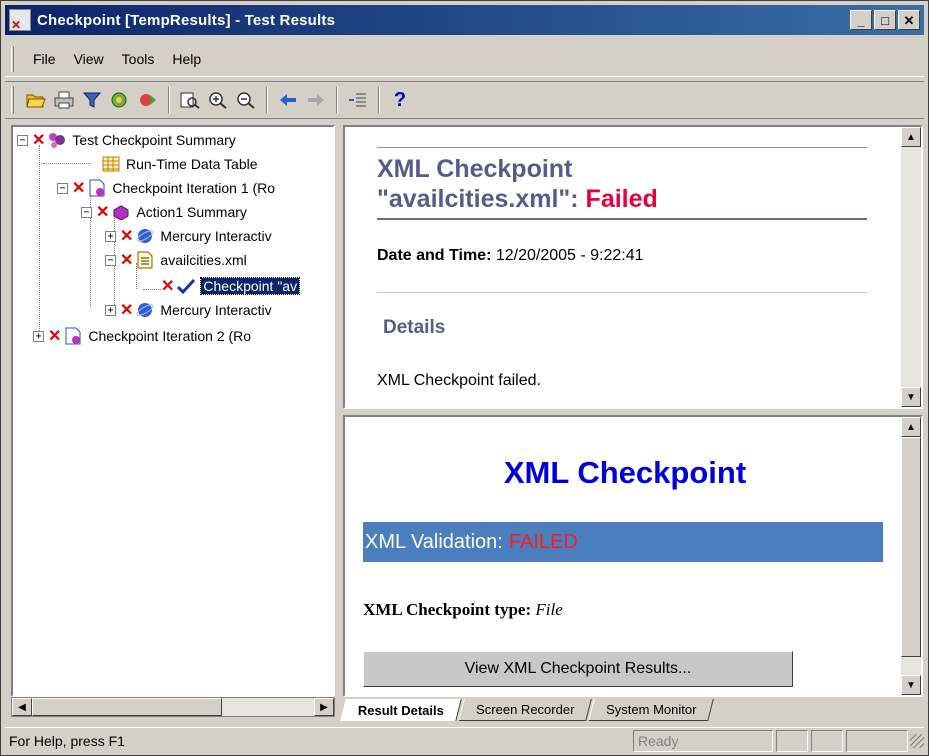  Describe the element at coordinates (186, 20) in the screenshot. I see `window-title: Checkpoint [TempResults] - Test Results` at that location.